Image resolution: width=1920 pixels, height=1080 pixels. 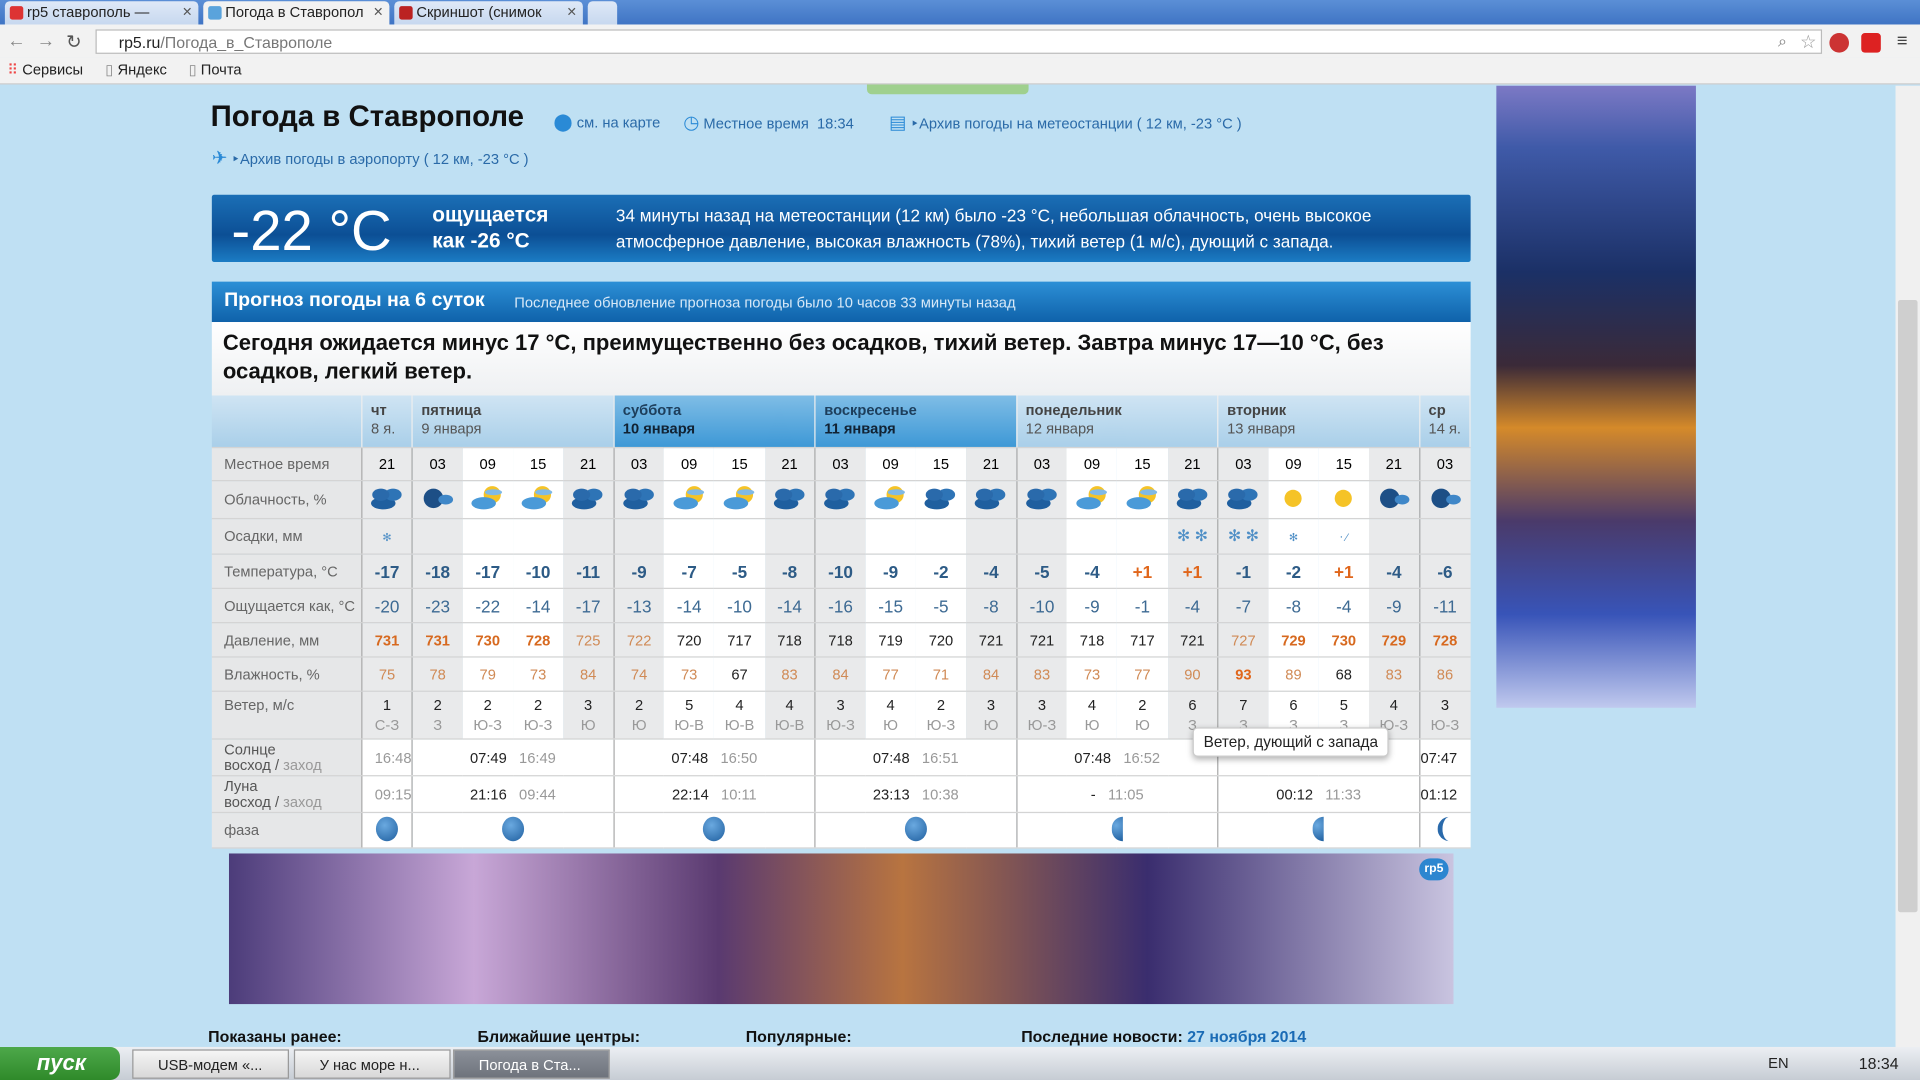 I want to click on language-indicator: EN, so click(x=1778, y=1062).